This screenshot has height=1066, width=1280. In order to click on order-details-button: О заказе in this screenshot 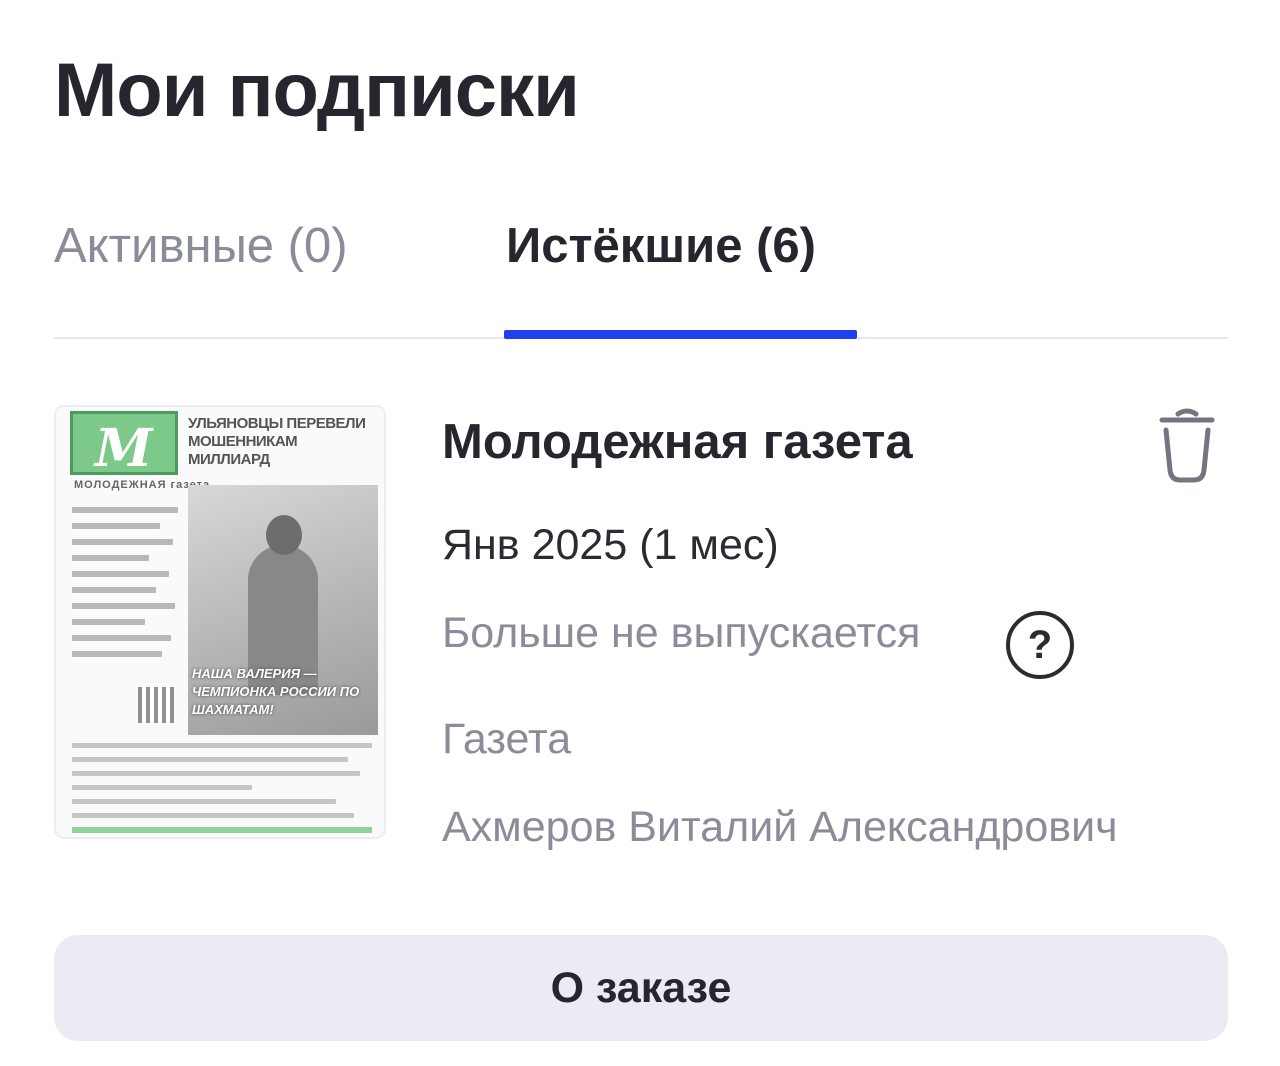, I will do `click(641, 988)`.